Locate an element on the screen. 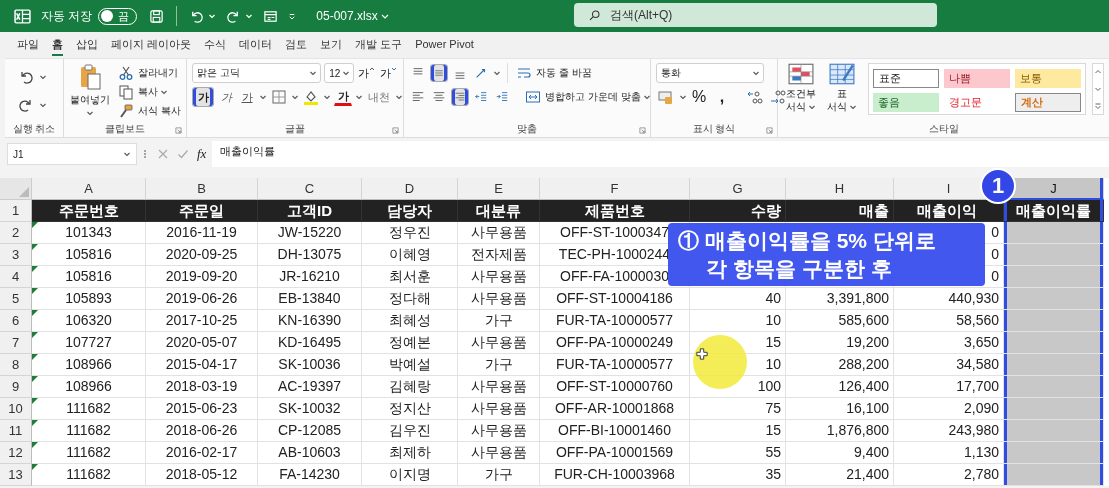  column-header: G is located at coordinates (737, 188).